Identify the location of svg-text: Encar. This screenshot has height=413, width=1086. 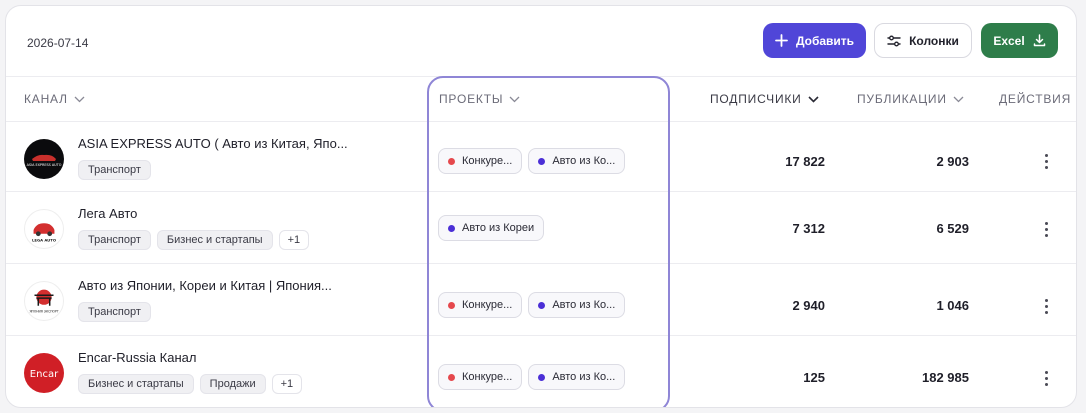
(44, 374).